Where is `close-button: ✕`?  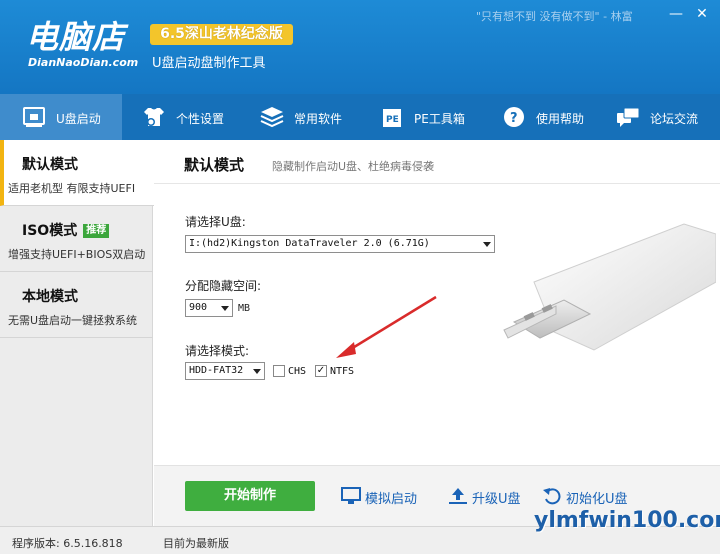
close-button: ✕ is located at coordinates (702, 14).